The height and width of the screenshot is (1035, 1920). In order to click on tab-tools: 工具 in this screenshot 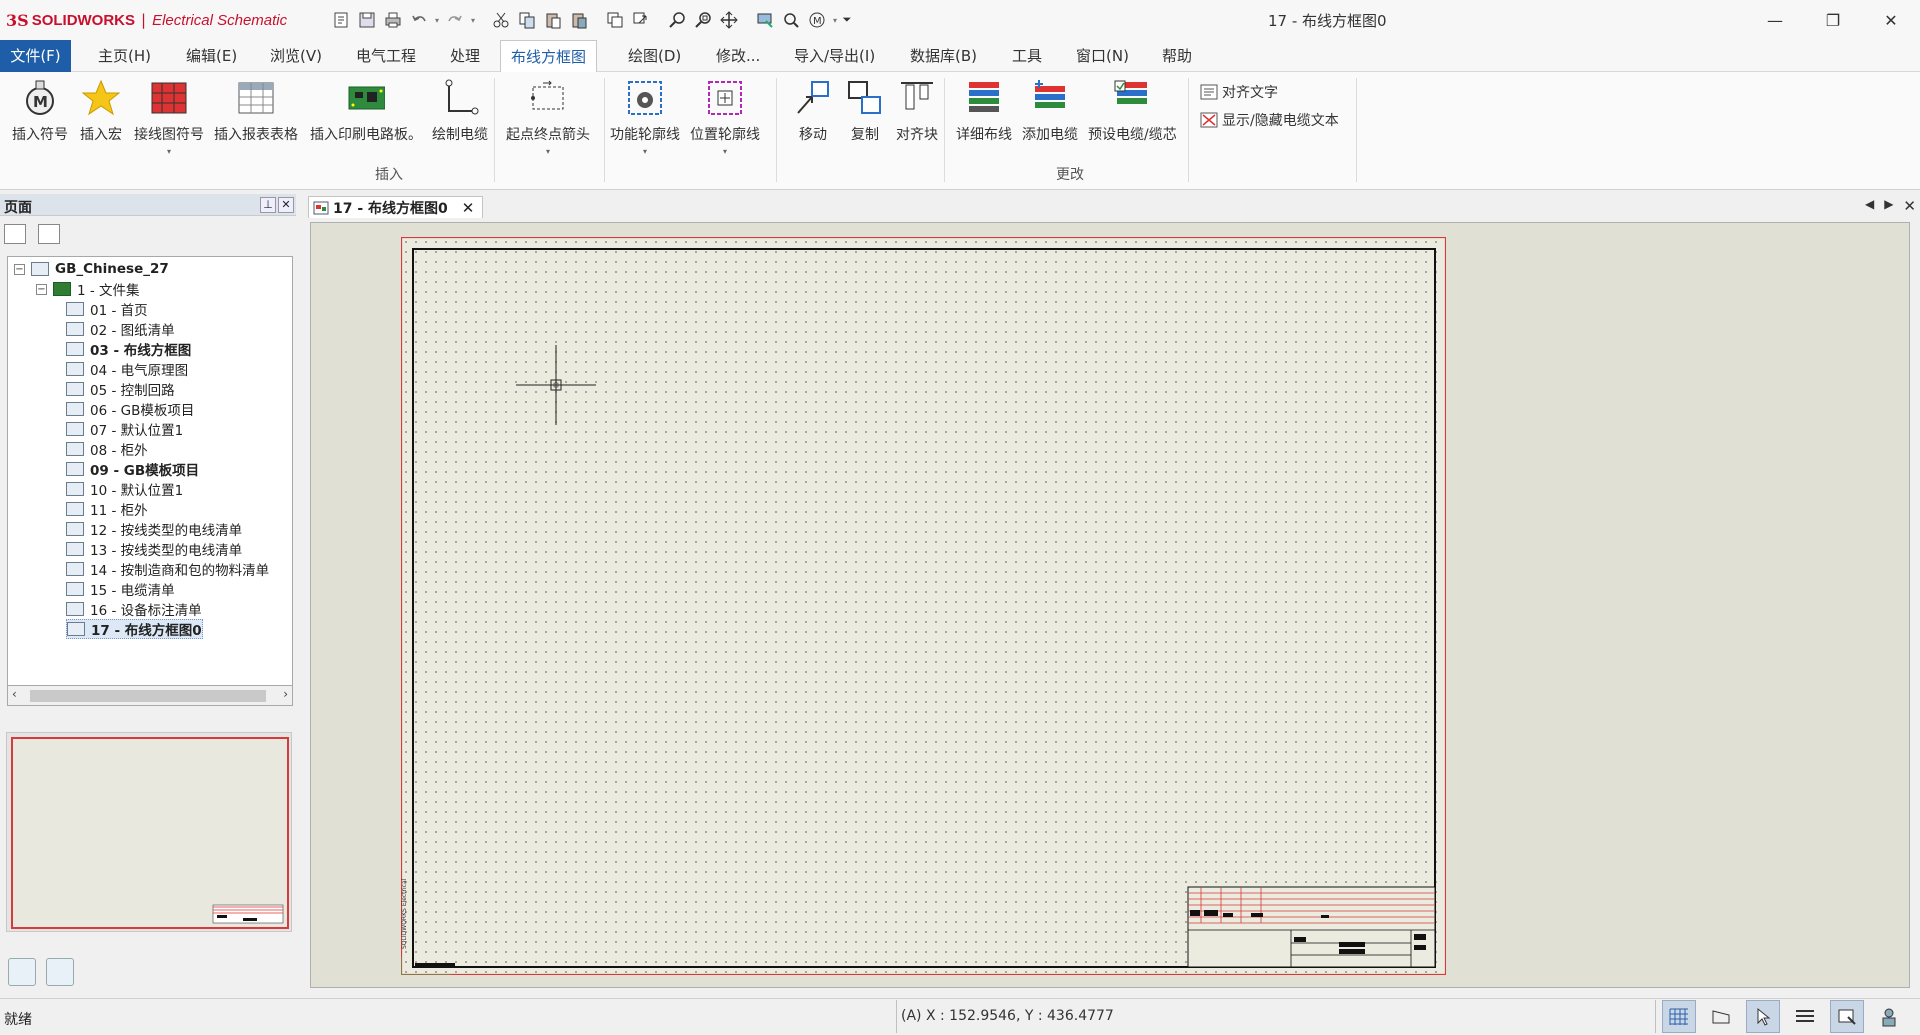, I will do `click(1027, 56)`.